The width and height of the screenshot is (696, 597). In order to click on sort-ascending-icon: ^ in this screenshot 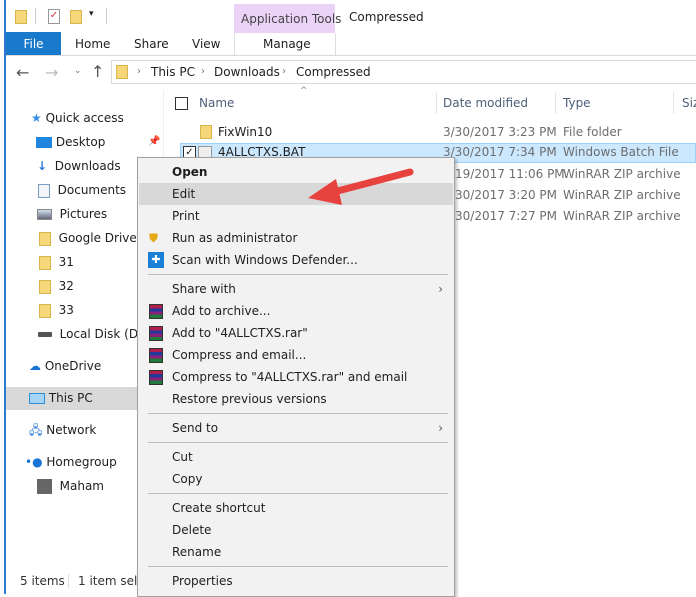, I will do `click(304, 91)`.